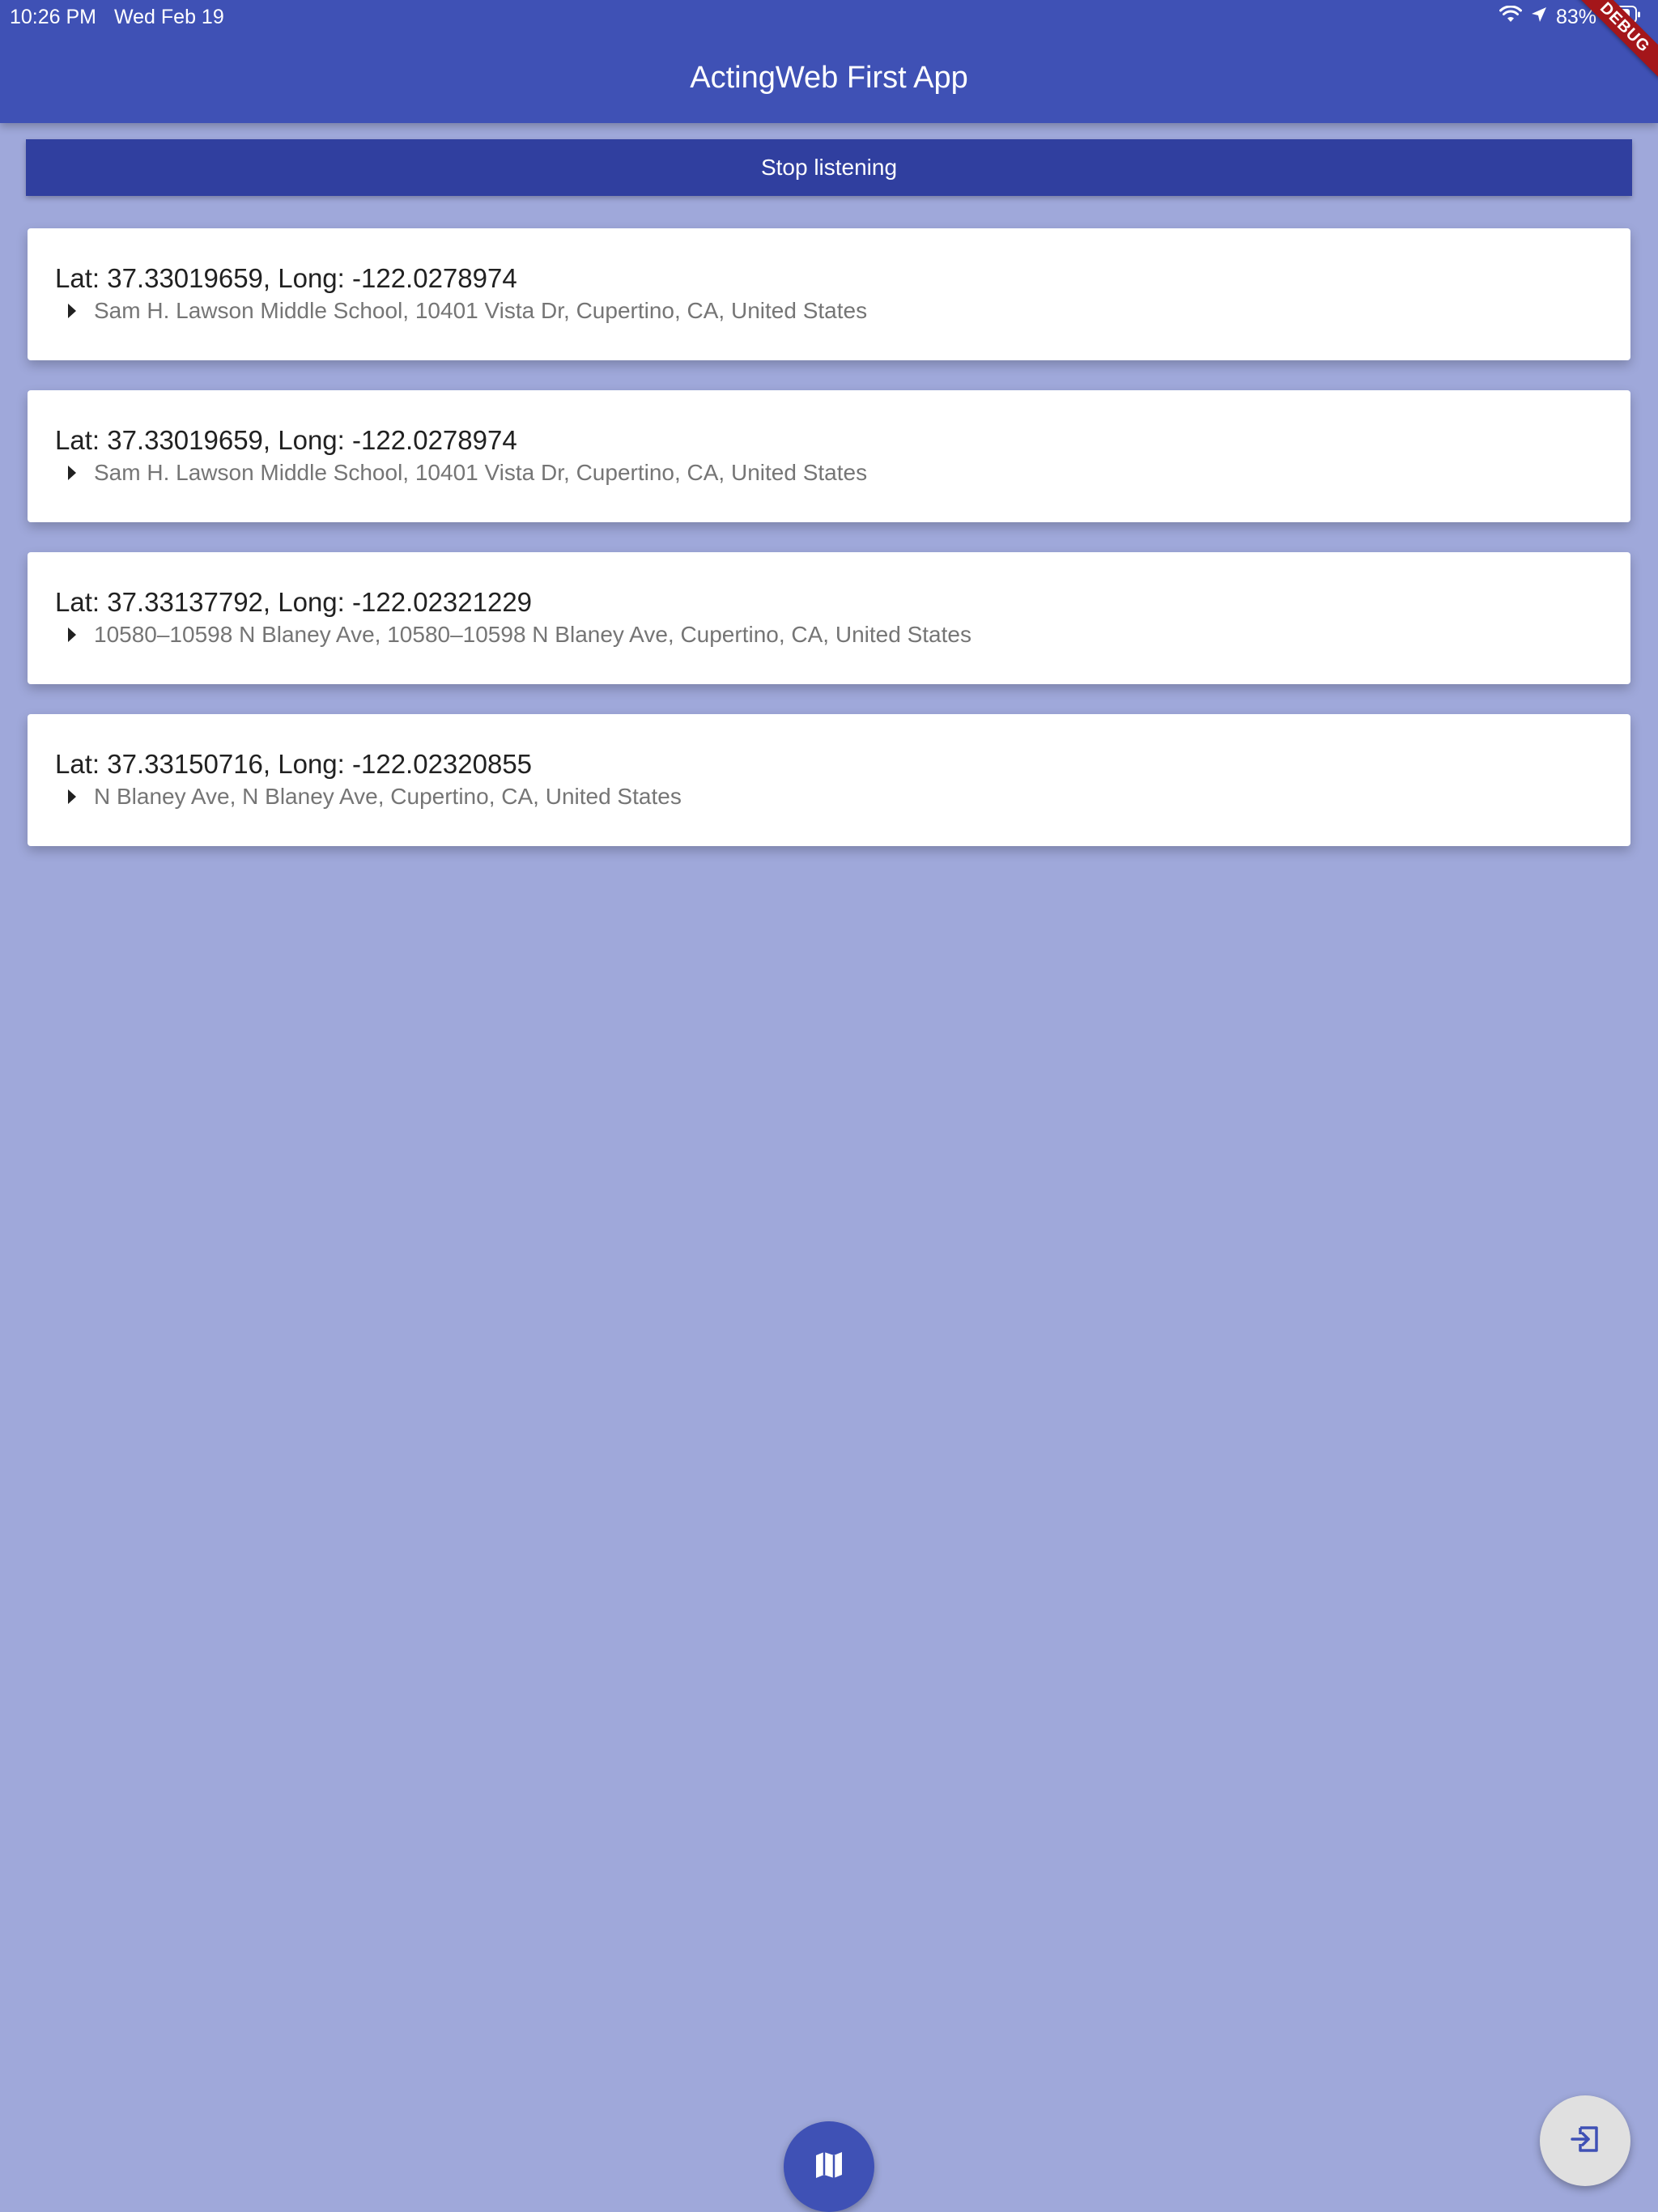 The image size is (1658, 2212). I want to click on location-coordinates: Lat: 37.33150716, Long: -122.02320855, so click(294, 764).